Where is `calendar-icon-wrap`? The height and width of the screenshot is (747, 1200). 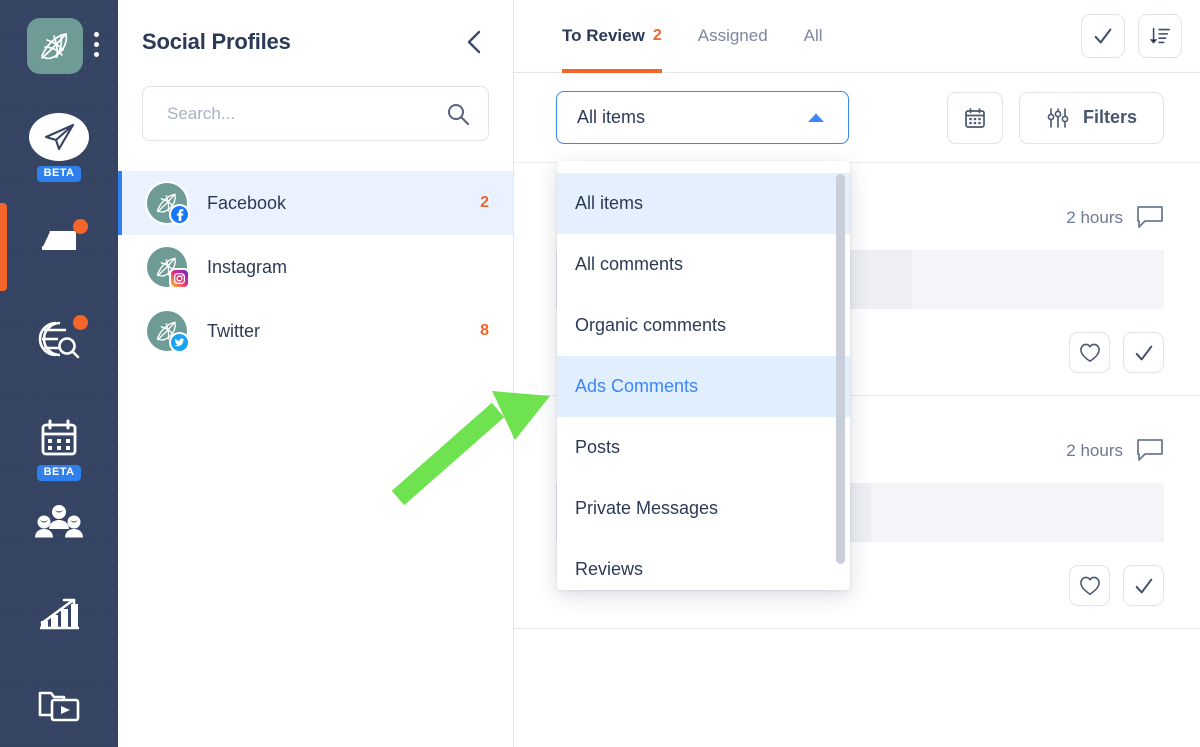
calendar-icon-wrap is located at coordinates (59, 439).